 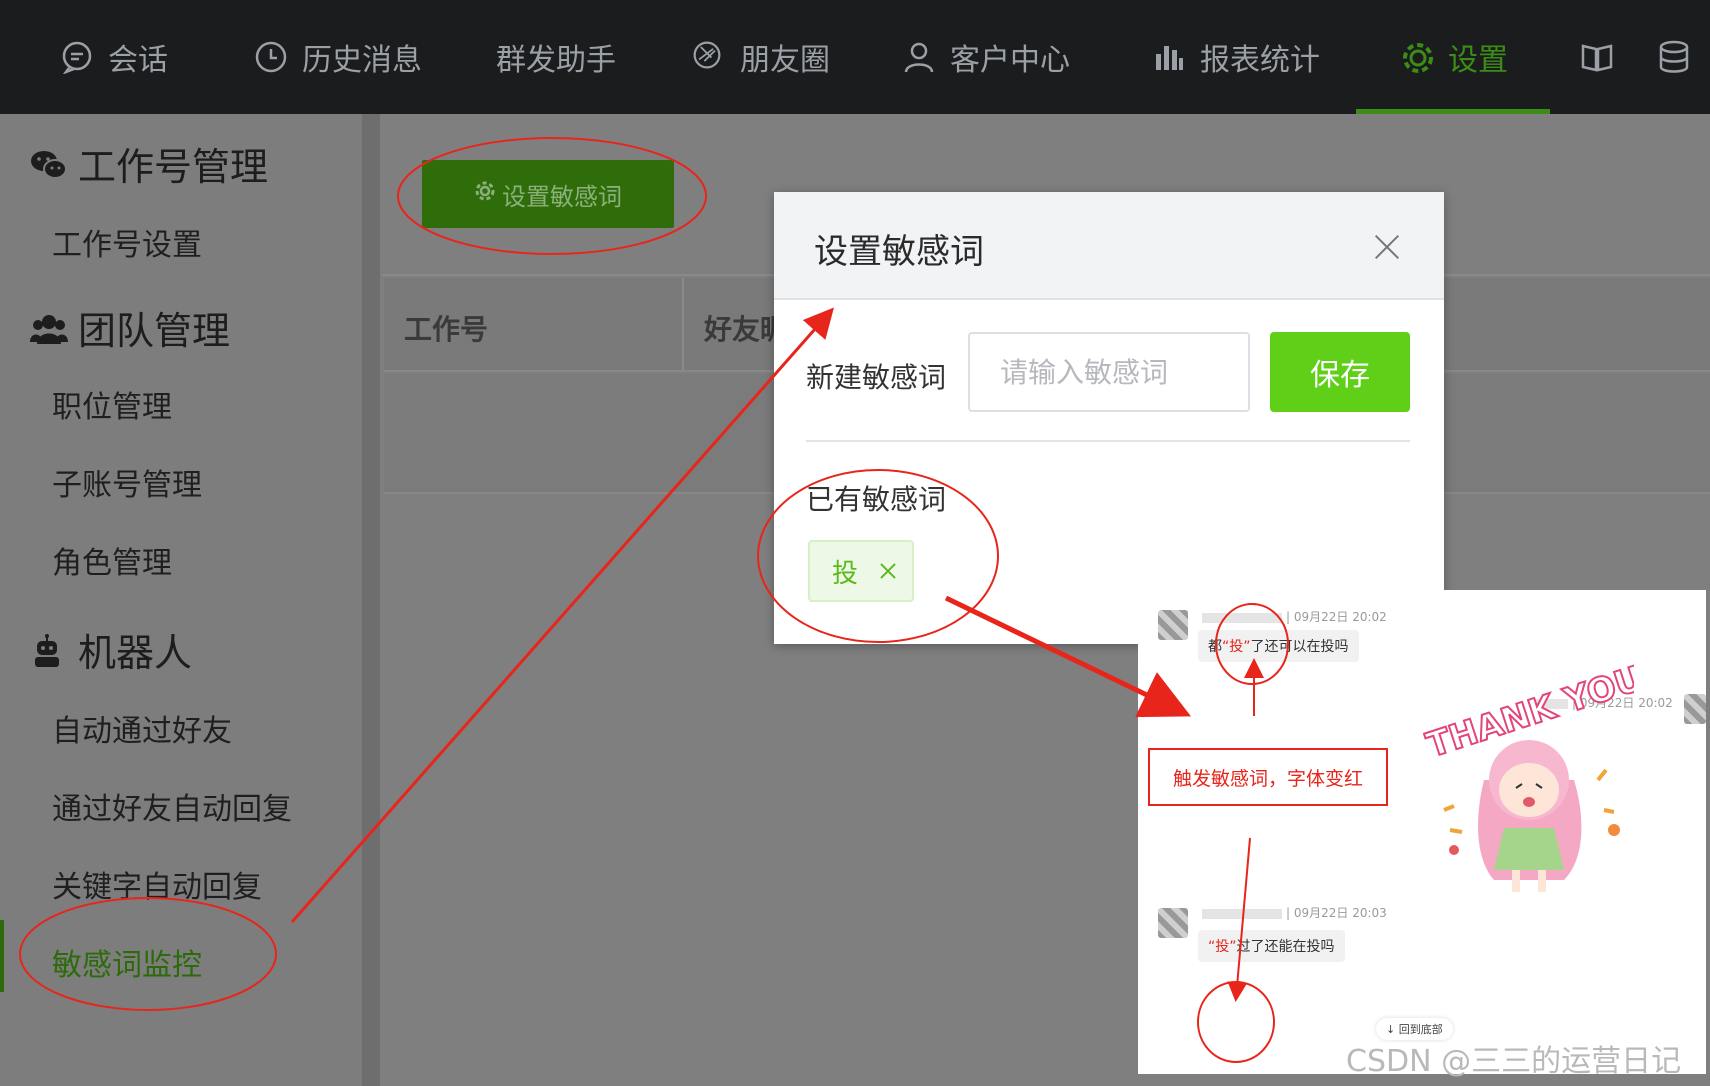 What do you see at coordinates (135, 653) in the screenshot?
I see `sidebar-group-title: 机器人` at bounding box center [135, 653].